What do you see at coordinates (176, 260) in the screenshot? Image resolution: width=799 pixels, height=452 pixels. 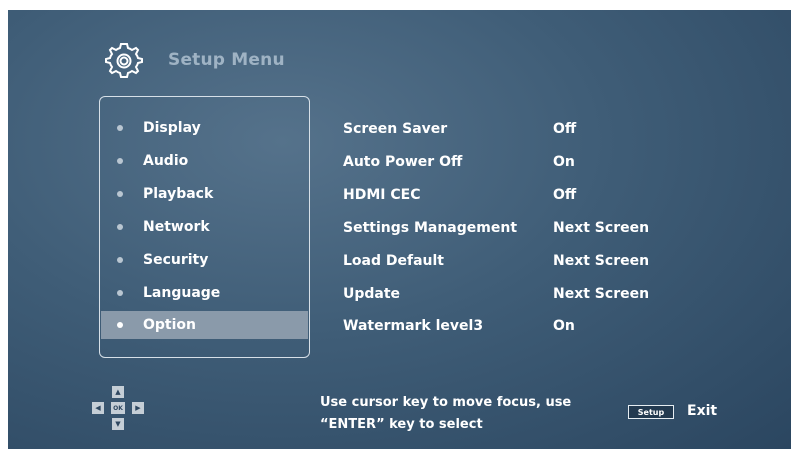 I see `sidebar-item-label: Security` at bounding box center [176, 260].